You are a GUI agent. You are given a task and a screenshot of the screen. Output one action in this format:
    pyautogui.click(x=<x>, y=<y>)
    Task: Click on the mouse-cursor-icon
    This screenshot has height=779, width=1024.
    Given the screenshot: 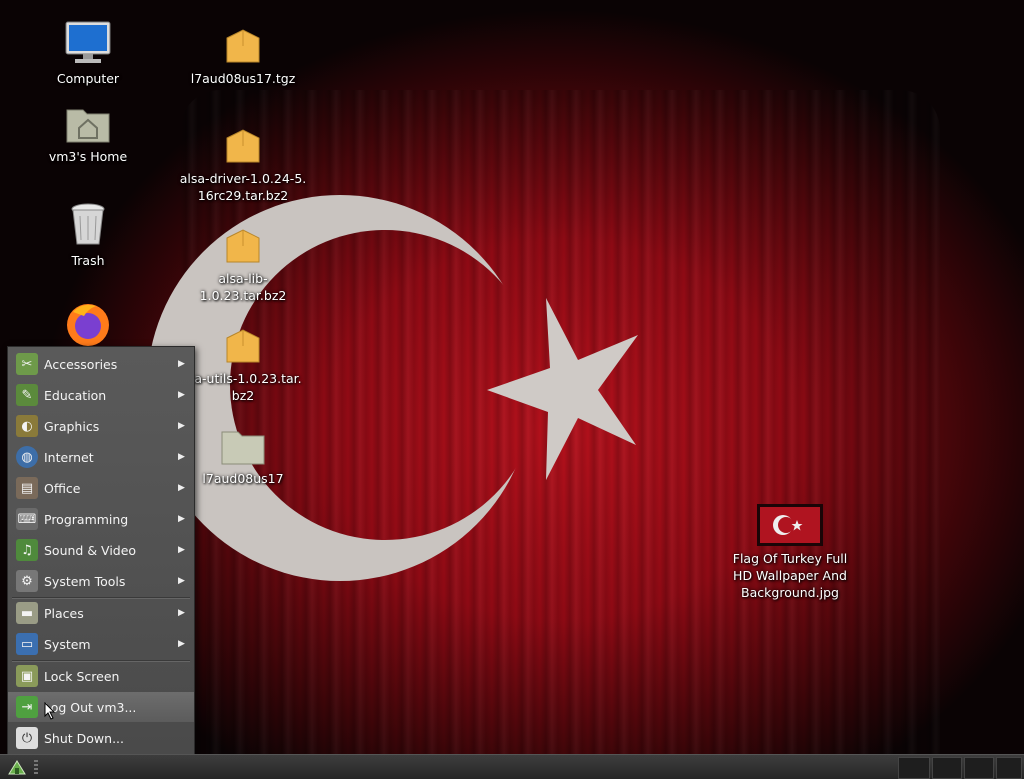 What is the action you would take?
    pyautogui.click(x=50, y=711)
    